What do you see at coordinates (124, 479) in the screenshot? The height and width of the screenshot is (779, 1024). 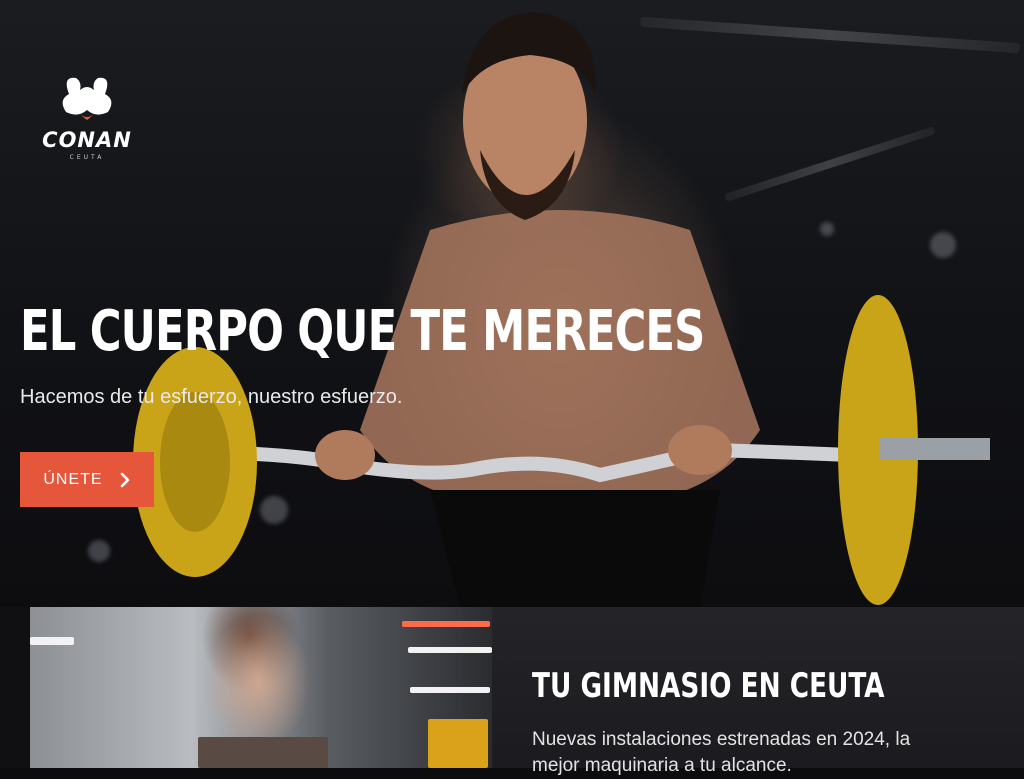 I see `chevron-right-icon` at bounding box center [124, 479].